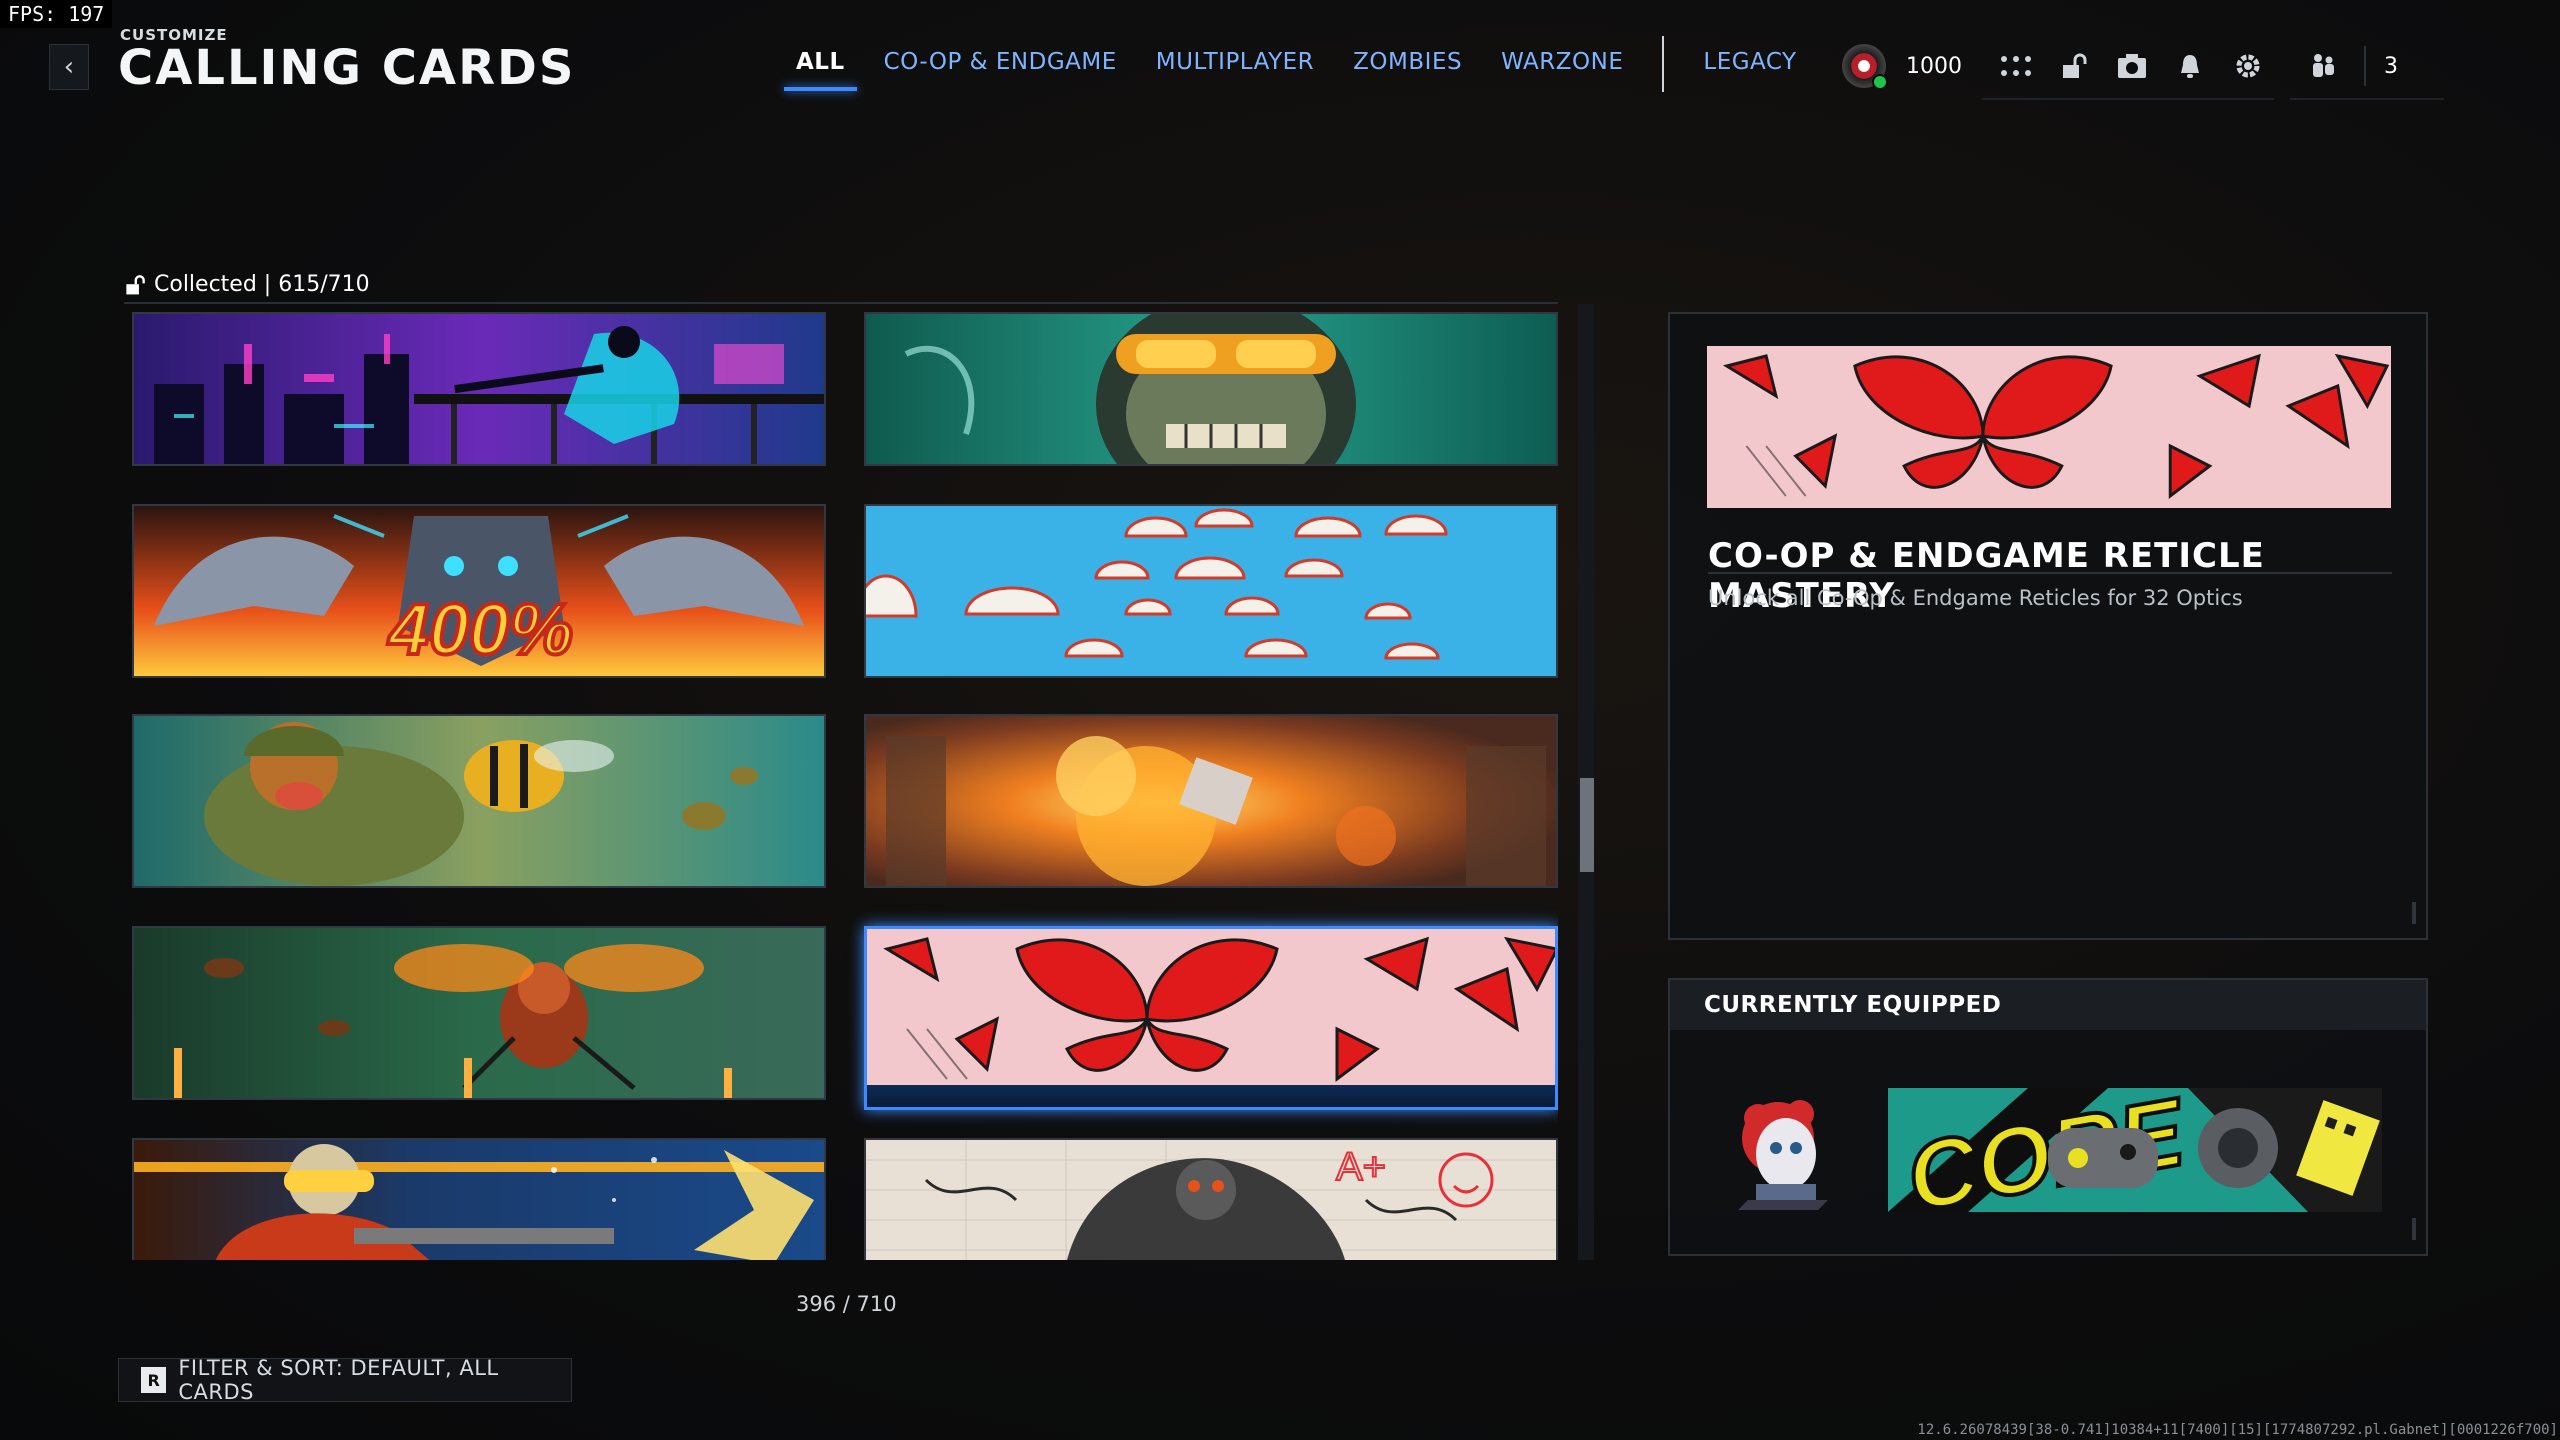 This screenshot has height=1440, width=2560. What do you see at coordinates (479, 1013) in the screenshot?
I see `mutant-wasp-card` at bounding box center [479, 1013].